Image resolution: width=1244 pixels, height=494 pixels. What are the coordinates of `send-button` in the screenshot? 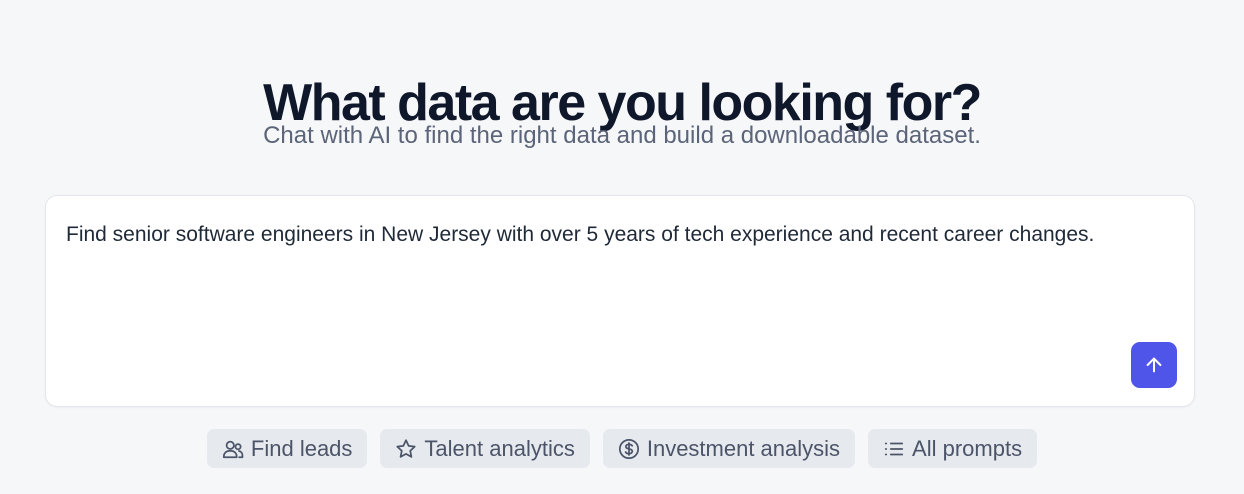 It's located at (1154, 365).